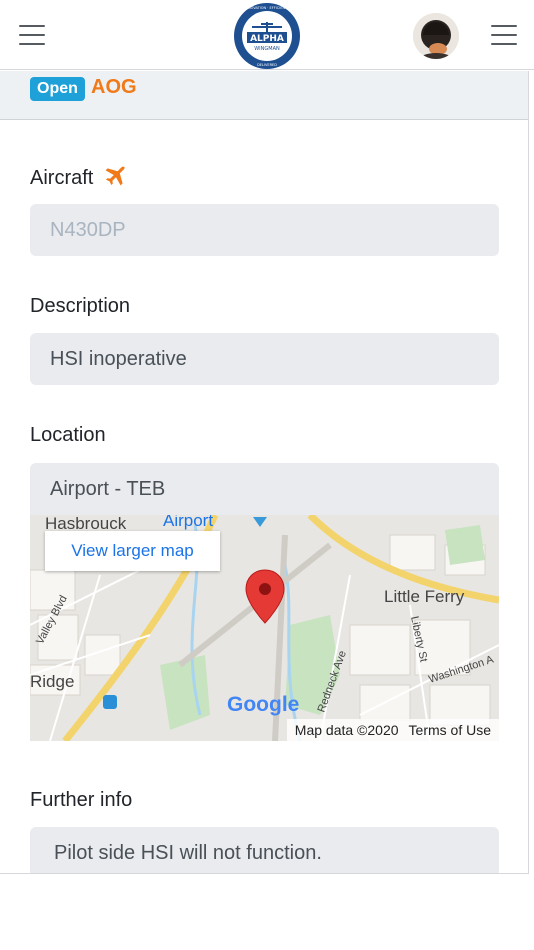 Image resolution: width=534 pixels, height=950 pixels. Describe the element at coordinates (264, 359) in the screenshot. I see `description-field: HSI inoperative` at that location.